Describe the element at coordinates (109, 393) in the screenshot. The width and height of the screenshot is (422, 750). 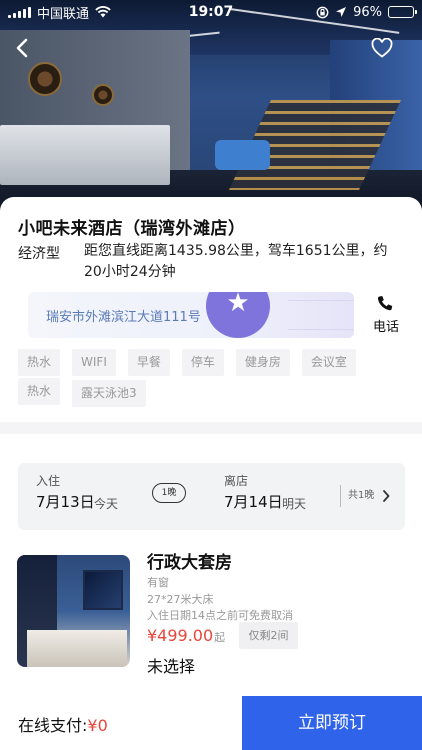
I see `facility-tag: 露天泳池3` at that location.